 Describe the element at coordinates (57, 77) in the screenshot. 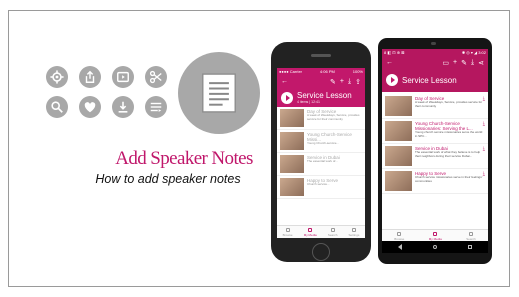

I see `gear-icon` at that location.